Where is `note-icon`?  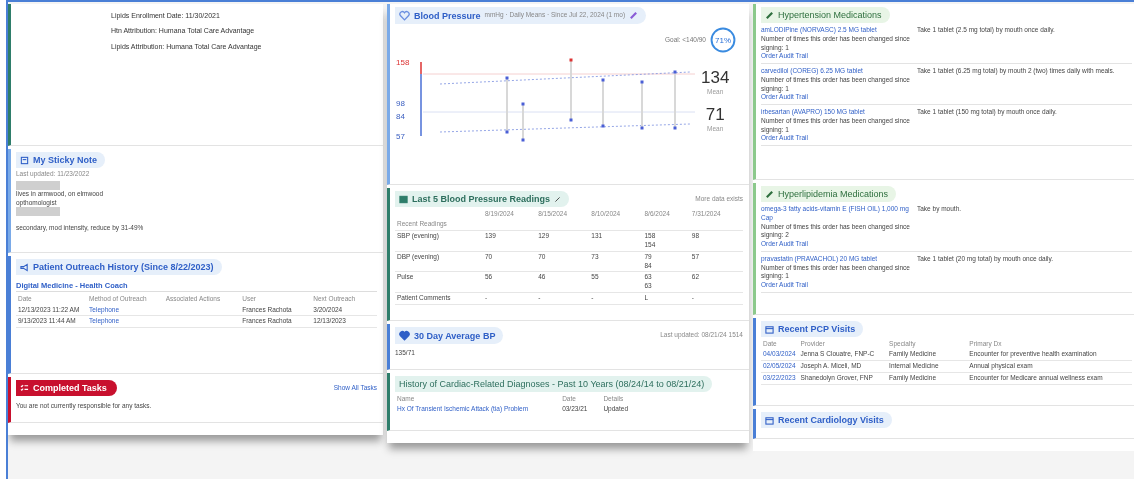 note-icon is located at coordinates (24, 160).